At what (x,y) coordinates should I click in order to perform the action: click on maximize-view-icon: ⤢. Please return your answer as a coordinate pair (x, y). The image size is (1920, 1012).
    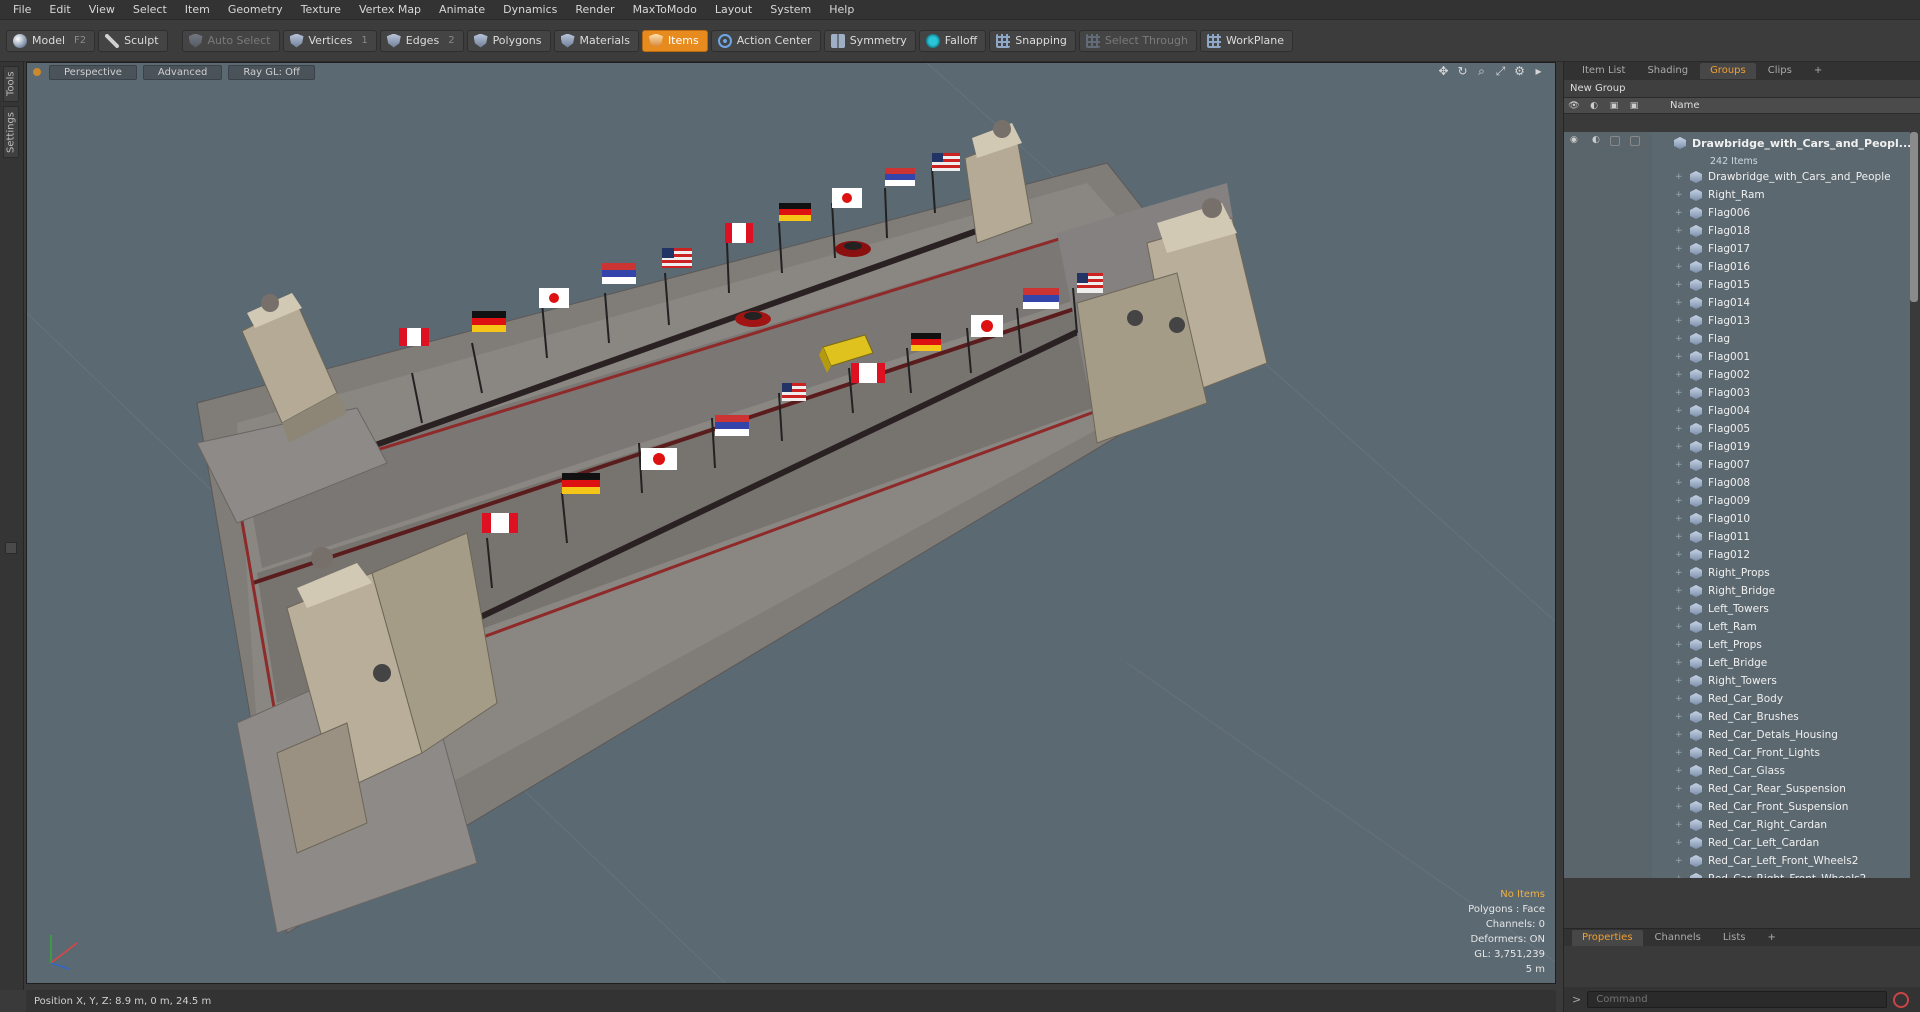
    Looking at the image, I should click on (1500, 71).